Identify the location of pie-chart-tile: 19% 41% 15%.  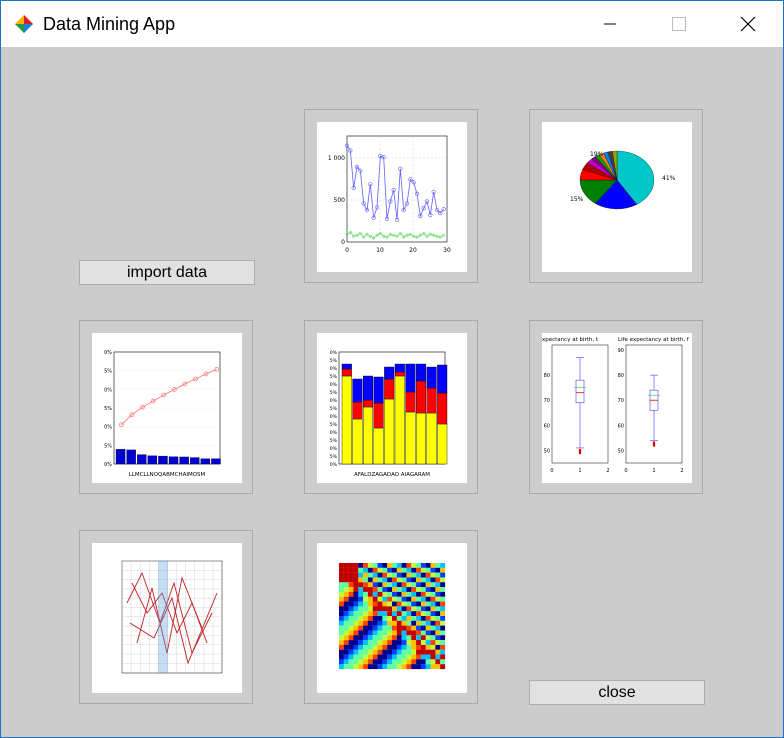
(616, 196).